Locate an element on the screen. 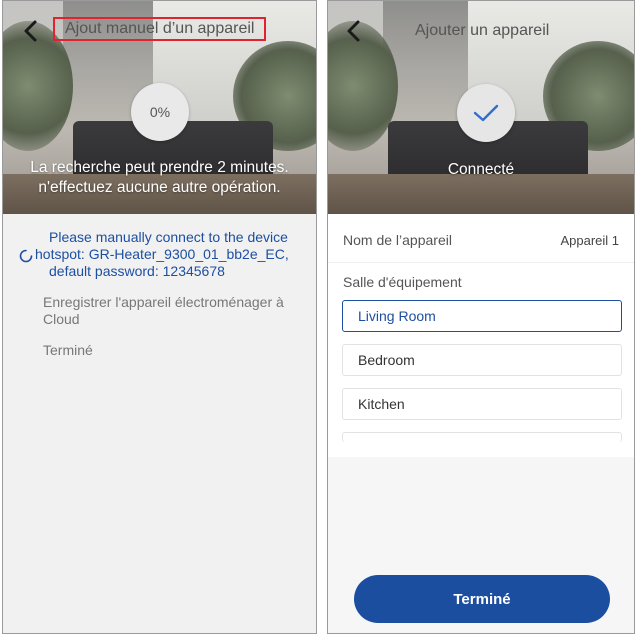 The width and height of the screenshot is (637, 634). step-connect-hotspot: Please manually connect to the device is located at coordinates (168, 237).